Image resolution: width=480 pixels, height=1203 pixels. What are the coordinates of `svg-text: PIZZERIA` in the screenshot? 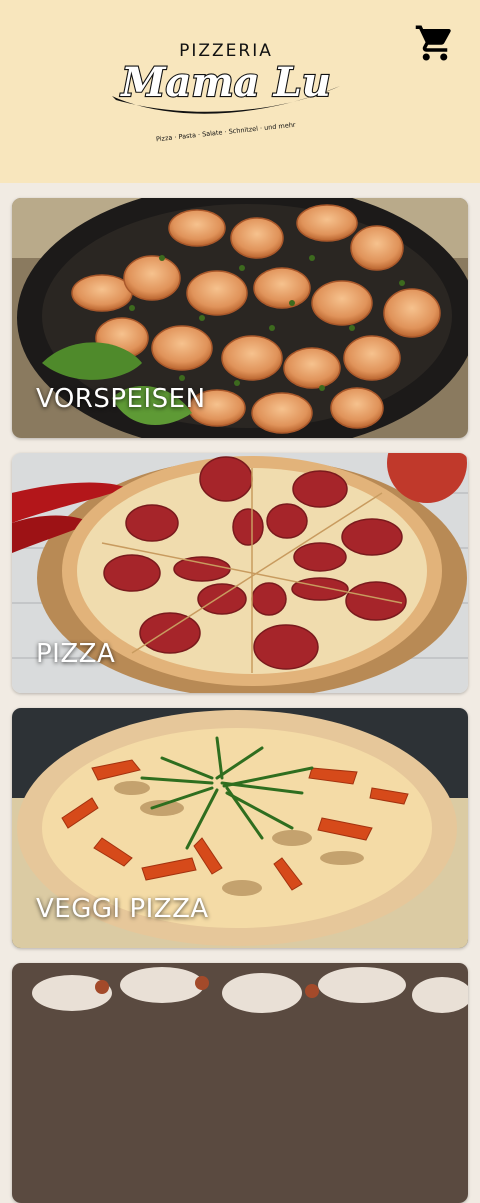 It's located at (226, 51).